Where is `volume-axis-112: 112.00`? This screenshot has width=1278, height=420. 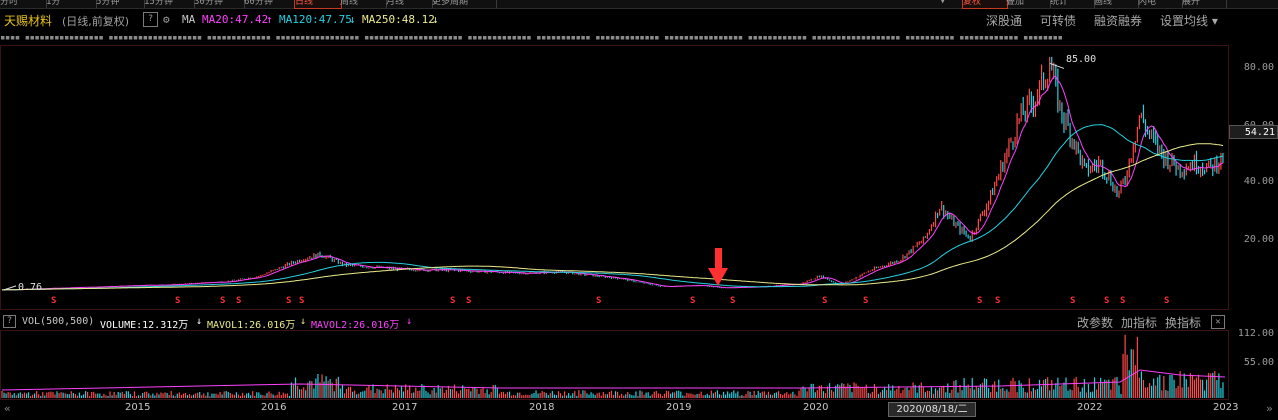
volume-axis-112: 112.00 is located at coordinates (1255, 333).